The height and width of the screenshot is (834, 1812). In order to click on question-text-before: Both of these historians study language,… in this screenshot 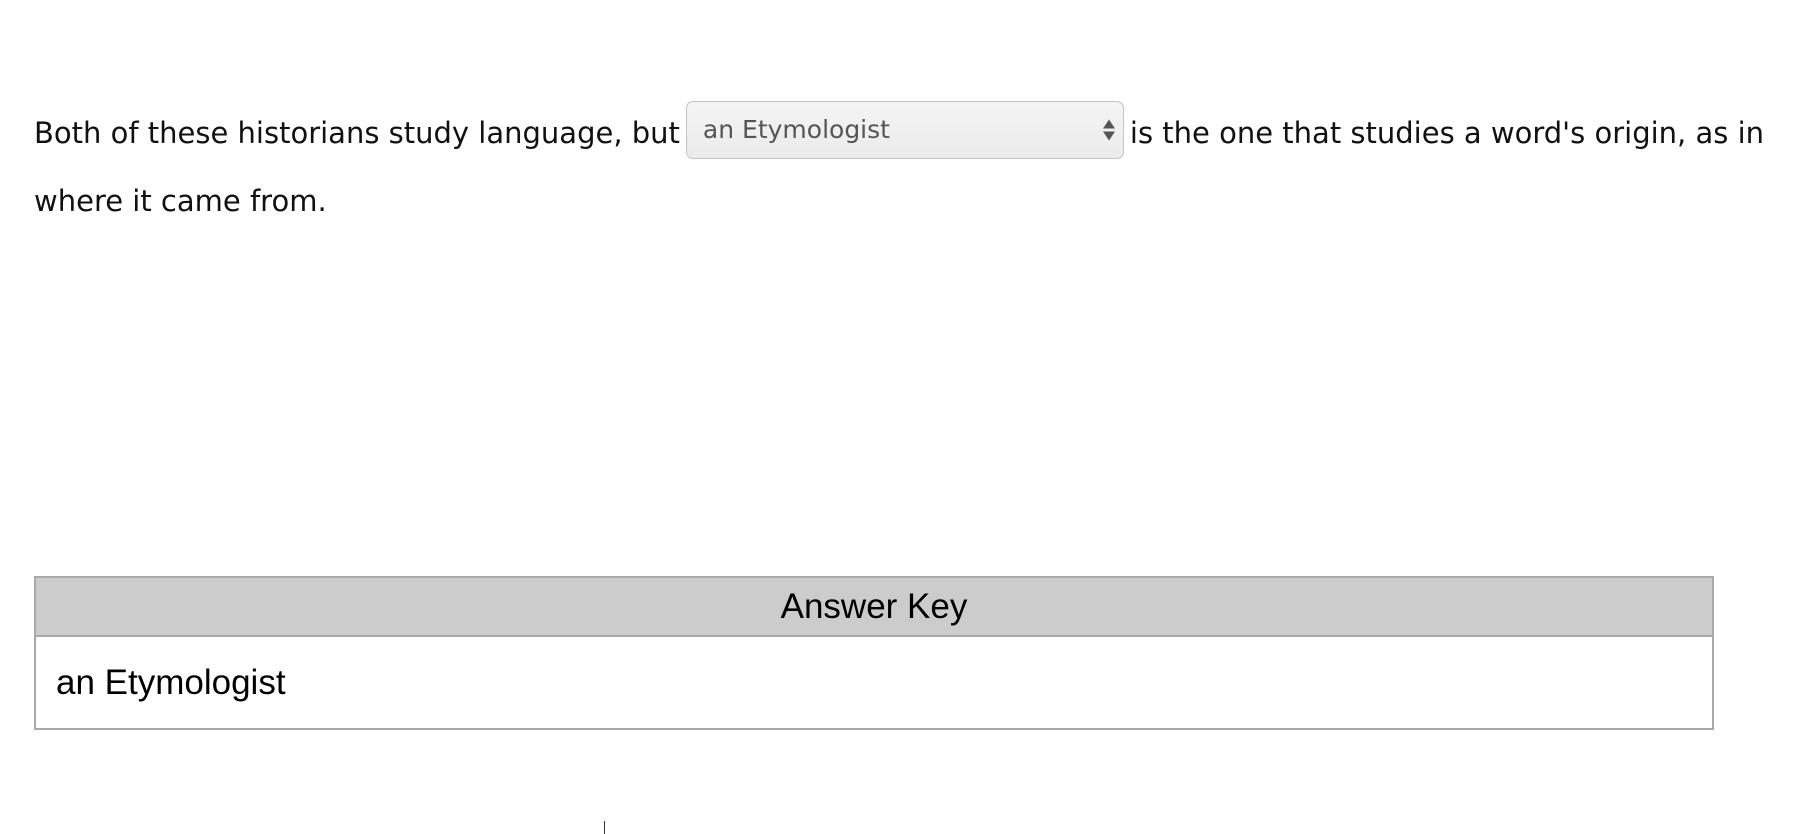, I will do `click(357, 133)`.